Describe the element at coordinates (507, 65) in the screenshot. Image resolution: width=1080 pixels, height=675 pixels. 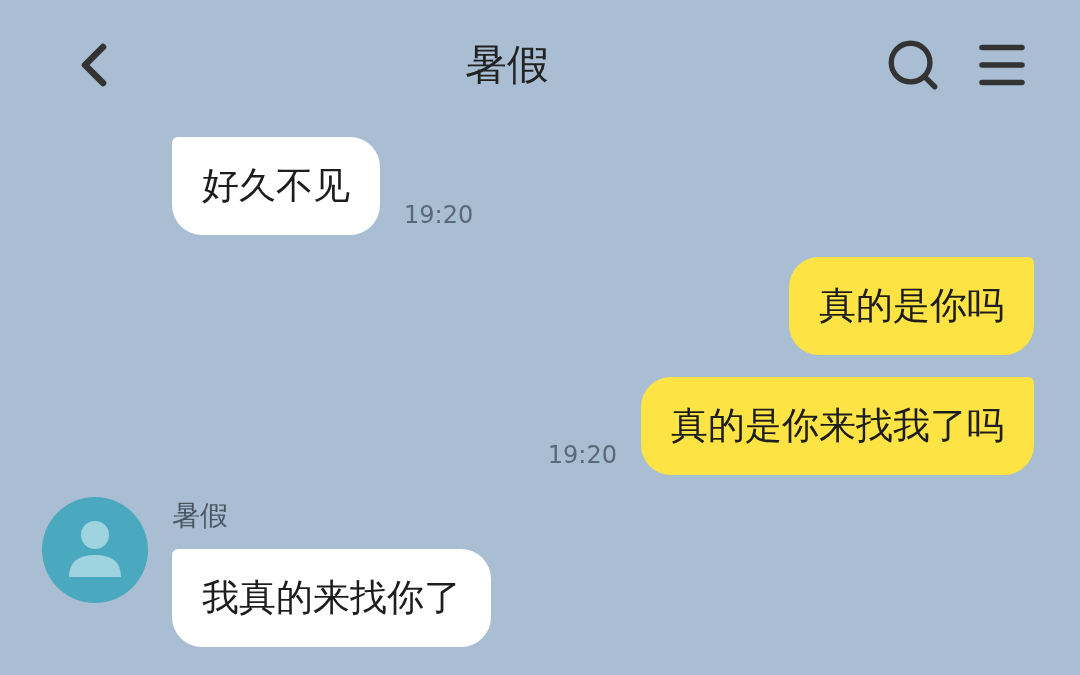
I see `chat-title: 暑假` at that location.